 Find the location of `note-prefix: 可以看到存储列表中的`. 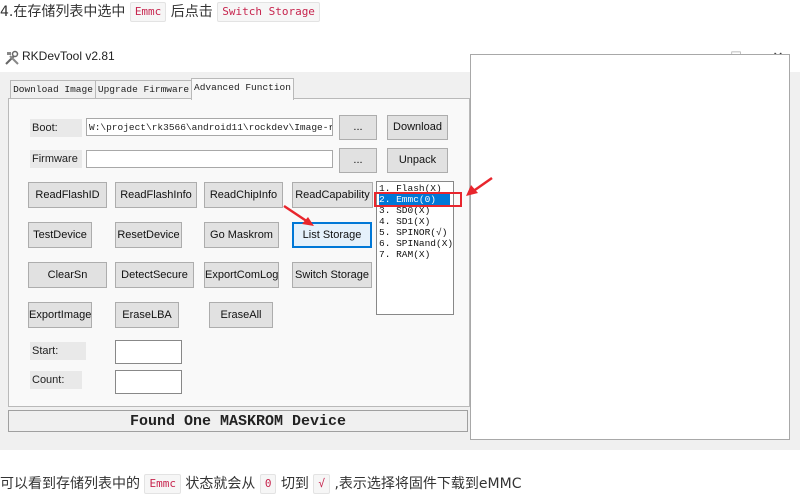

note-prefix: 可以看到存储列表中的 is located at coordinates (70, 484).